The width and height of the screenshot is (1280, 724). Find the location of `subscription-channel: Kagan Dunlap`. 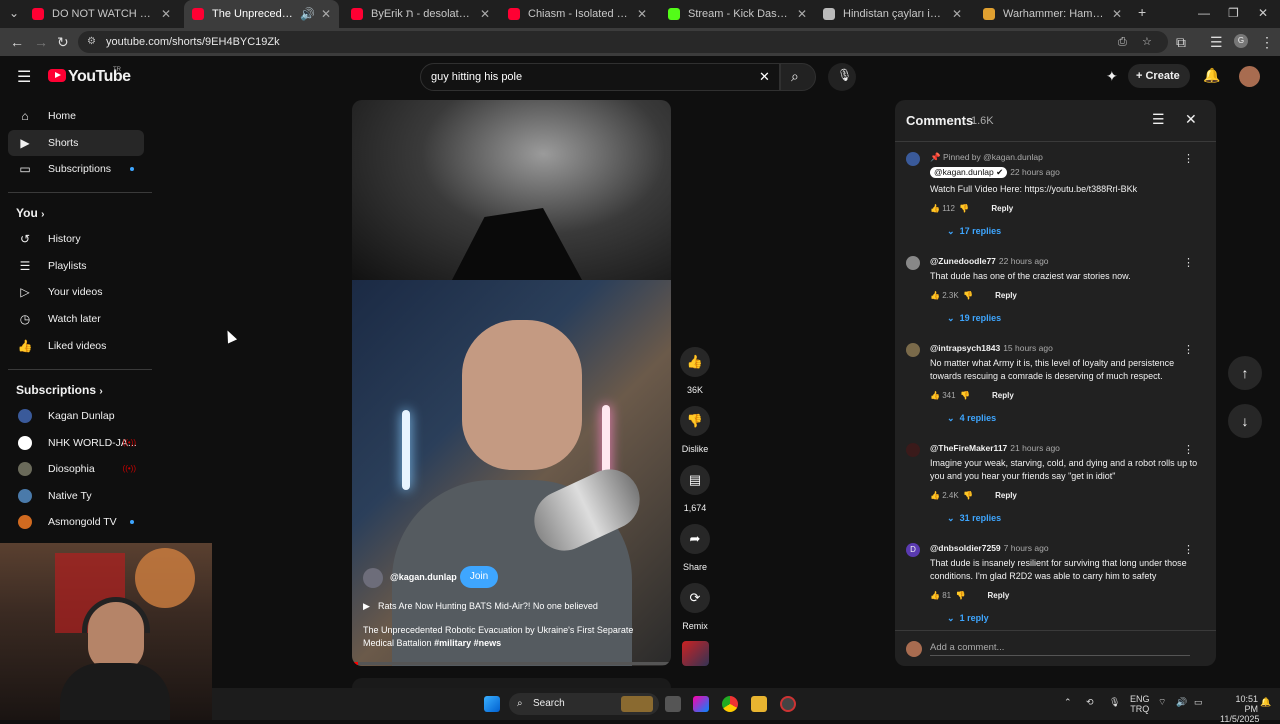

subscription-channel: Kagan Dunlap is located at coordinates (76, 416).